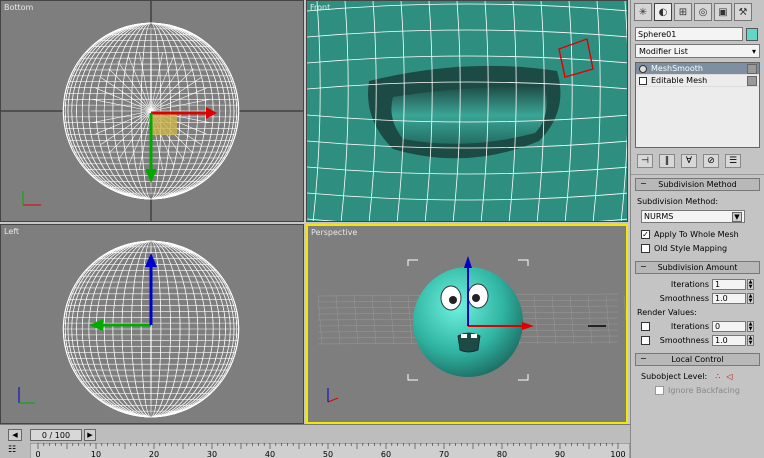  Describe the element at coordinates (154, 454) in the screenshot. I see `tick-label: 20` at that location.